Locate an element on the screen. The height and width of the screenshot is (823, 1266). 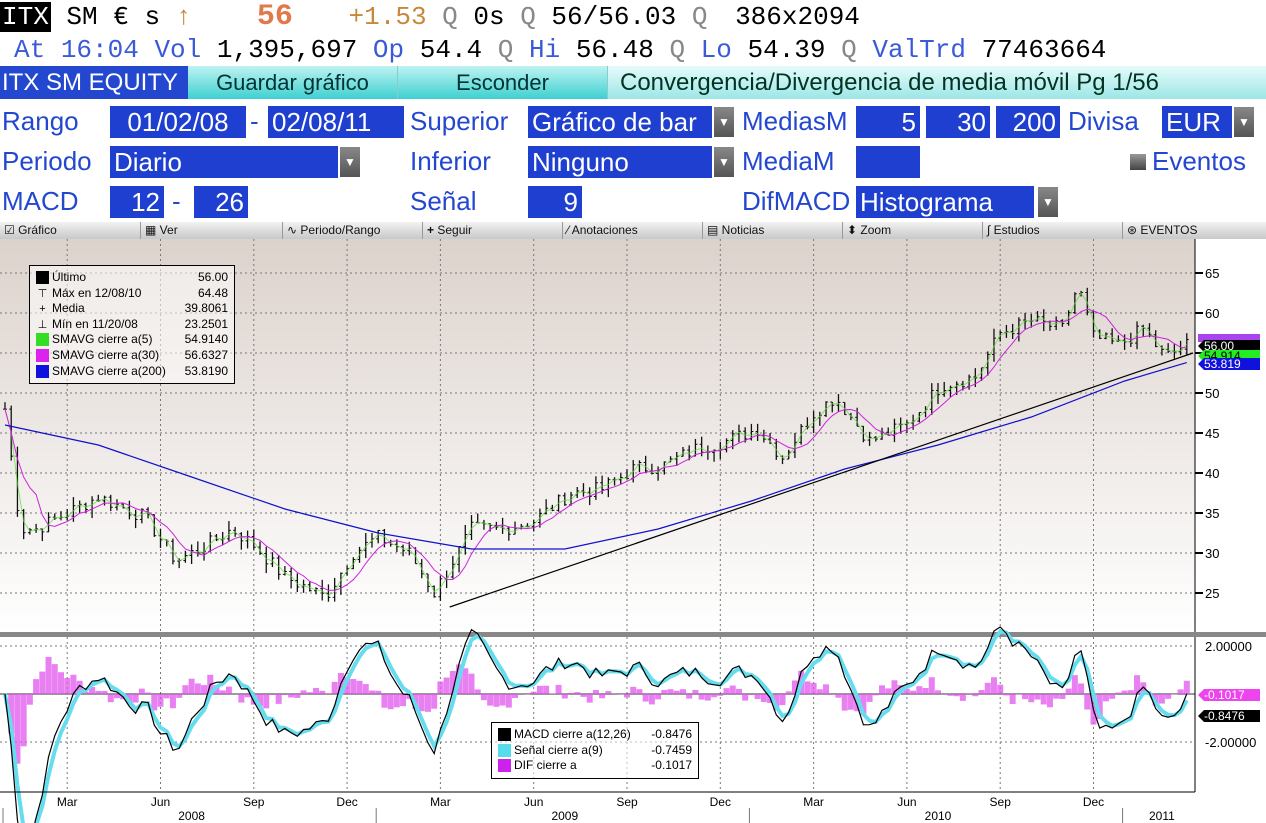
legend-entry: ⊥ Mín en 11/20/08 23.2501 is located at coordinates (132, 325).